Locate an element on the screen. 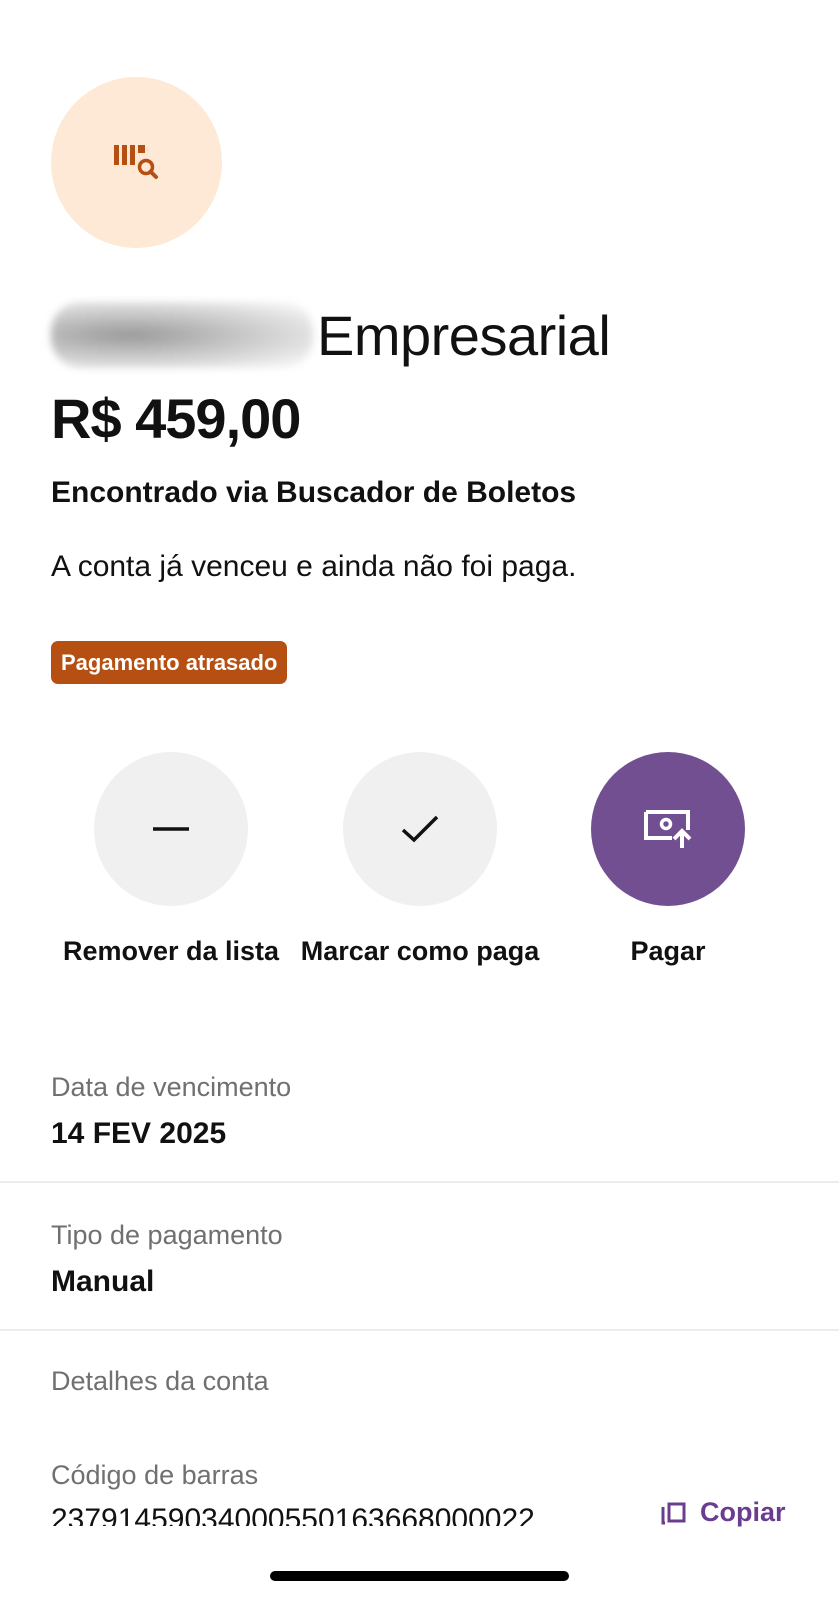 The image size is (839, 1600). check-icon is located at coordinates (420, 829).